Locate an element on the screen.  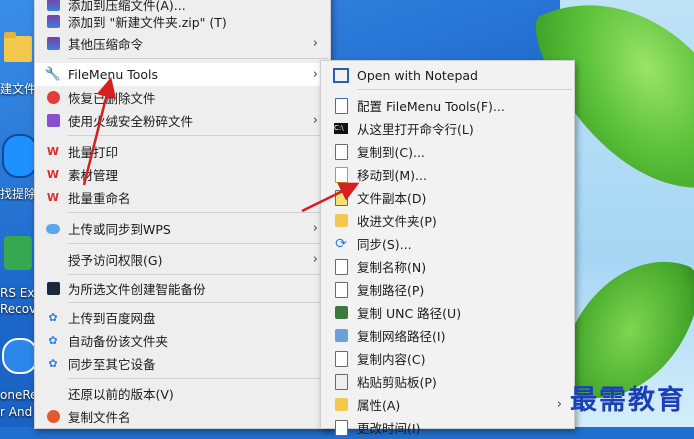
annotation-arrows is located at coordinates (221, 145).